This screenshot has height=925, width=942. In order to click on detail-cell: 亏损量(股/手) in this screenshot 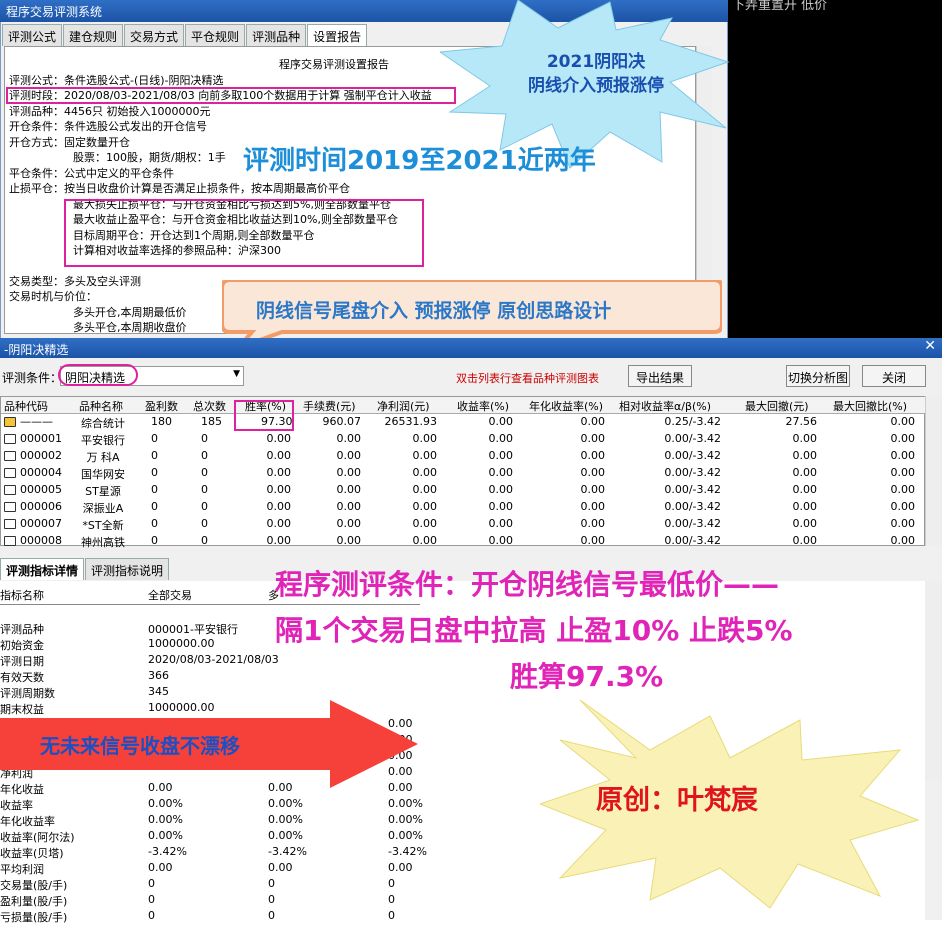, I will do `click(34, 917)`.